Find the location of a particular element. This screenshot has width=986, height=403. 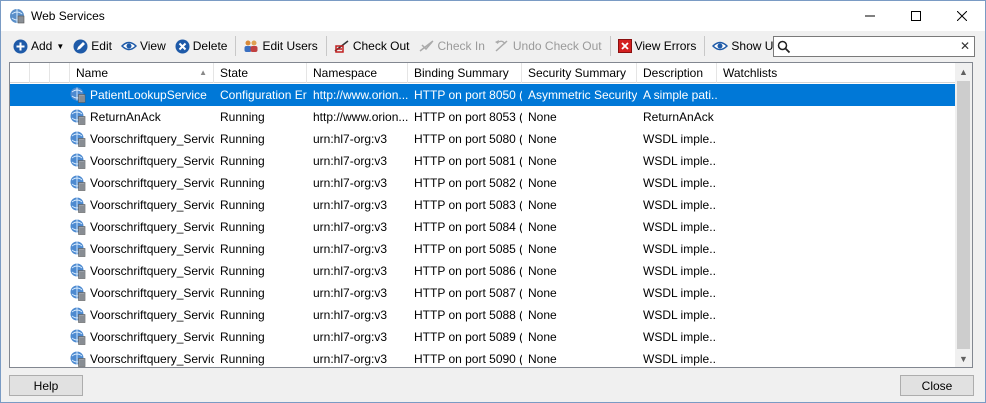

service-name: ReturnAnAck is located at coordinates (125, 117).